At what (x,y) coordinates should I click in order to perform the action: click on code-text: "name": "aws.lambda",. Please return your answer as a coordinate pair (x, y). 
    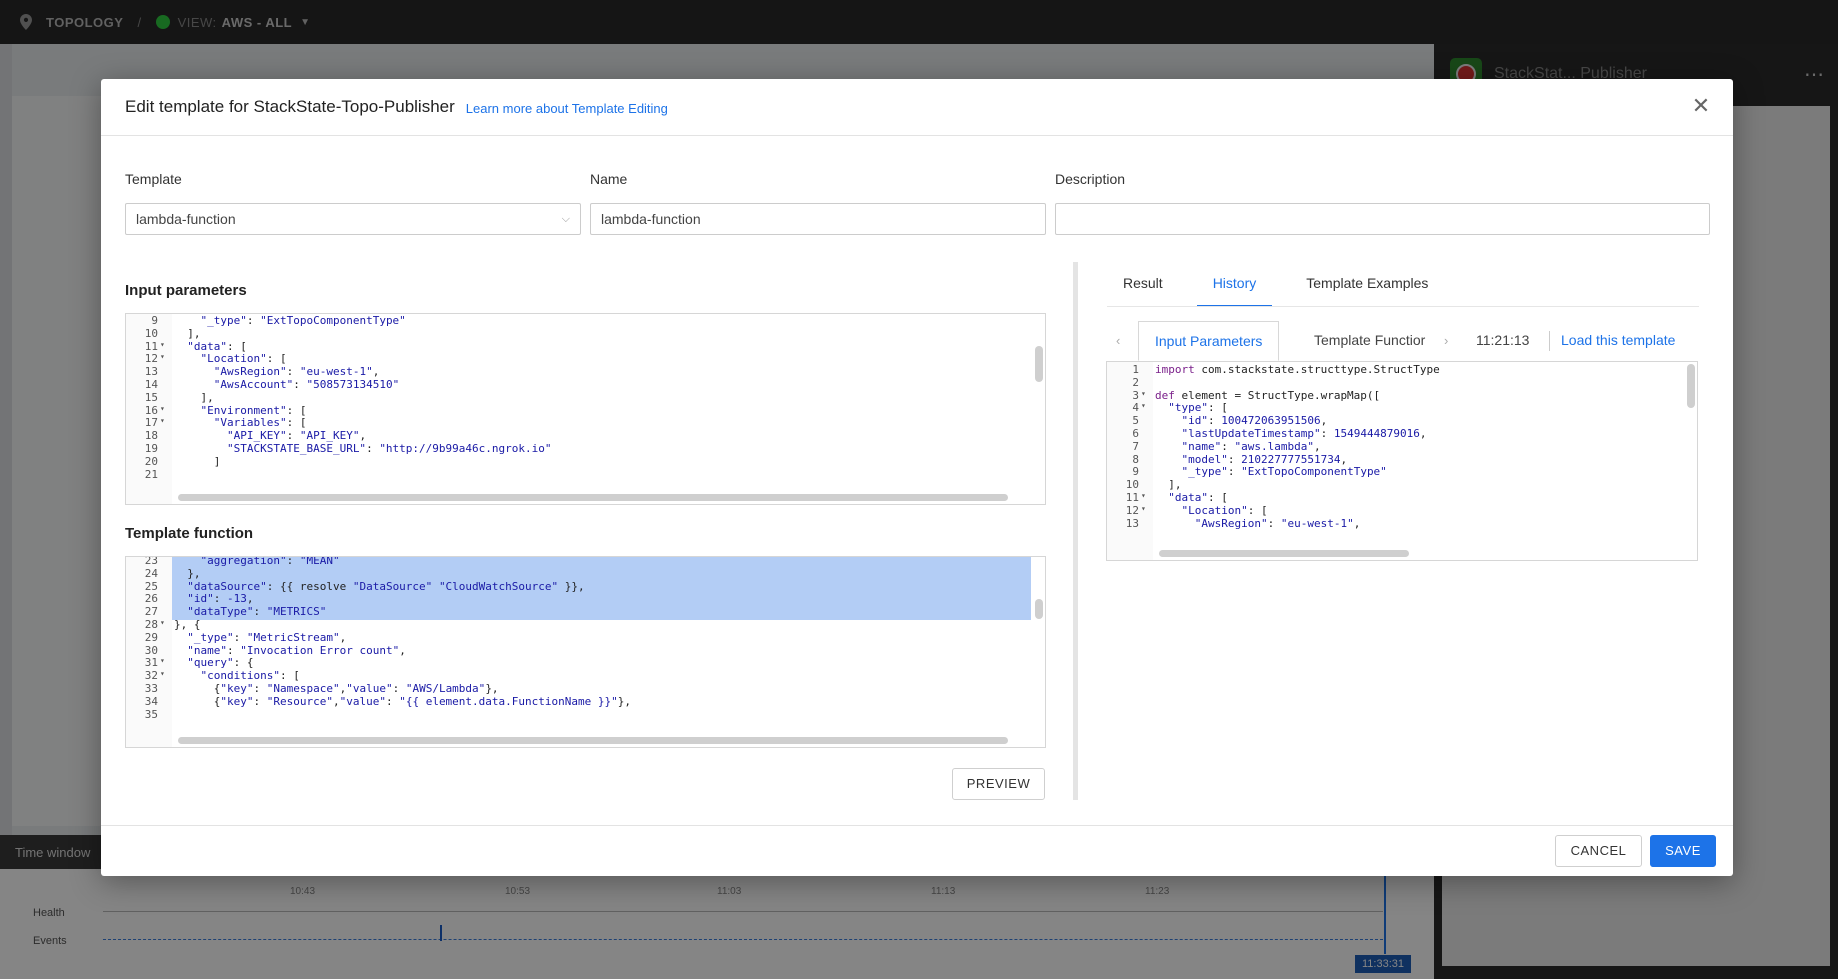
    Looking at the image, I should click on (1251, 446).